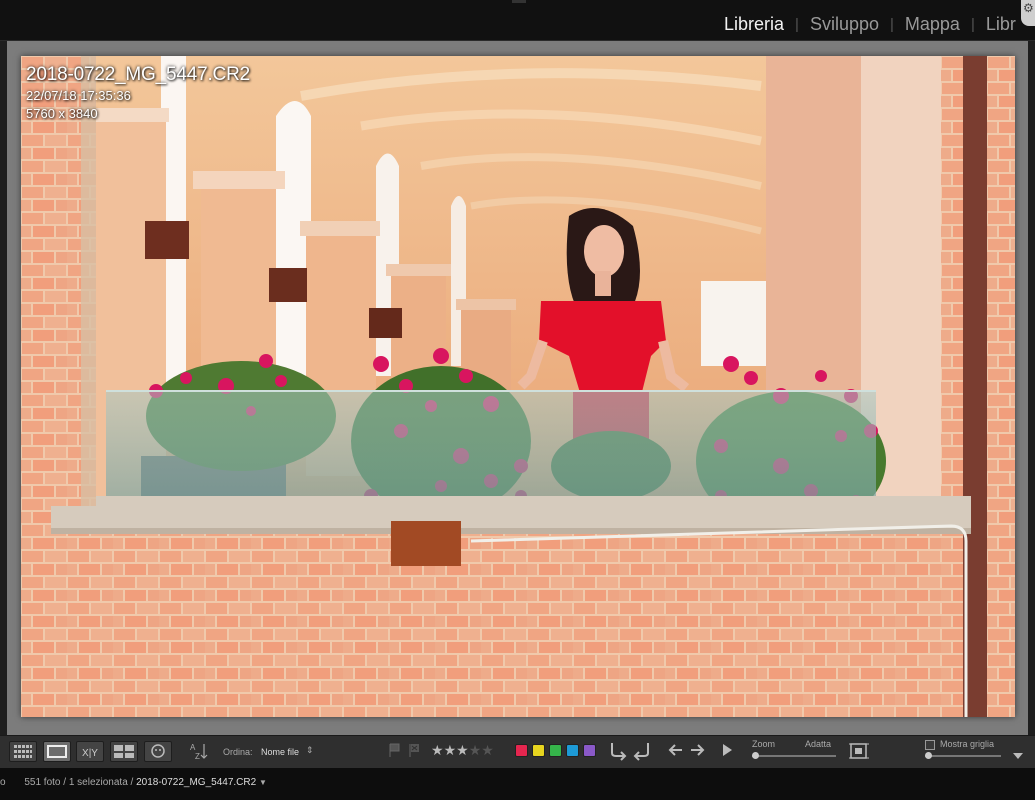 This screenshot has height=800, width=1035. What do you see at coordinates (928, 755) in the screenshot?
I see `grid-size-slider-thumb` at bounding box center [928, 755].